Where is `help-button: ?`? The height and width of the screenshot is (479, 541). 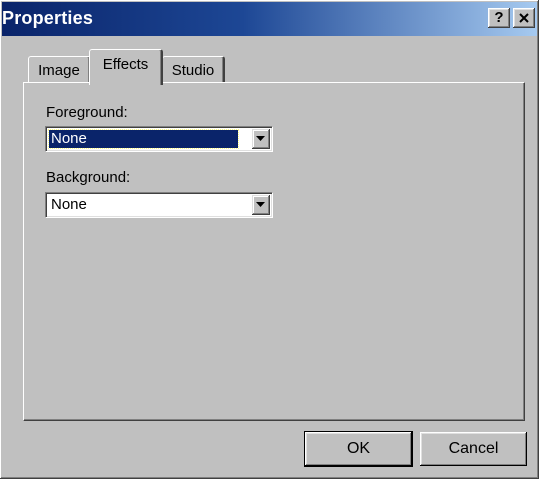
help-button: ? is located at coordinates (499, 18).